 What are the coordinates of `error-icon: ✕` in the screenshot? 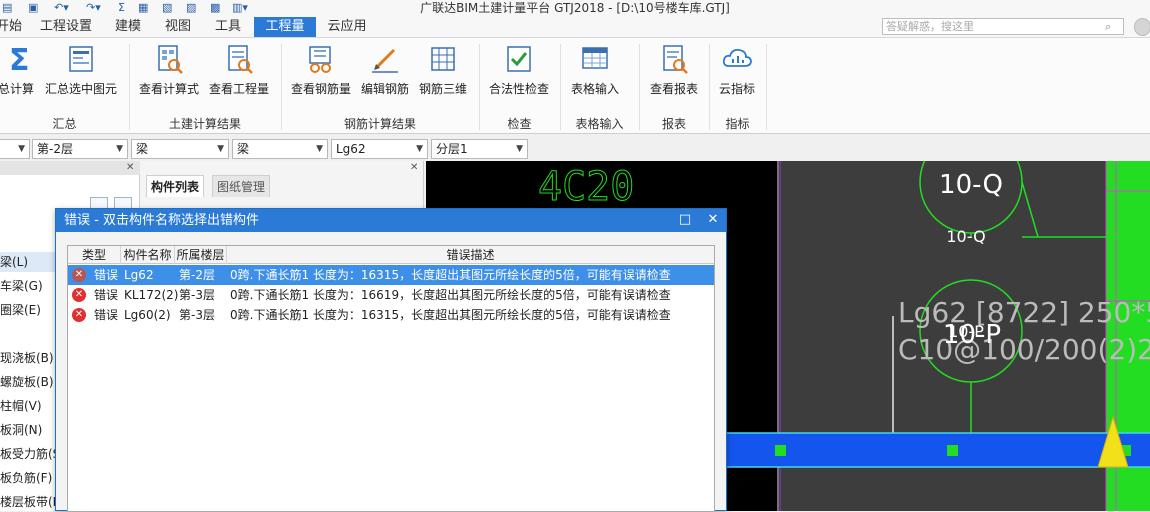 It's located at (79, 275).